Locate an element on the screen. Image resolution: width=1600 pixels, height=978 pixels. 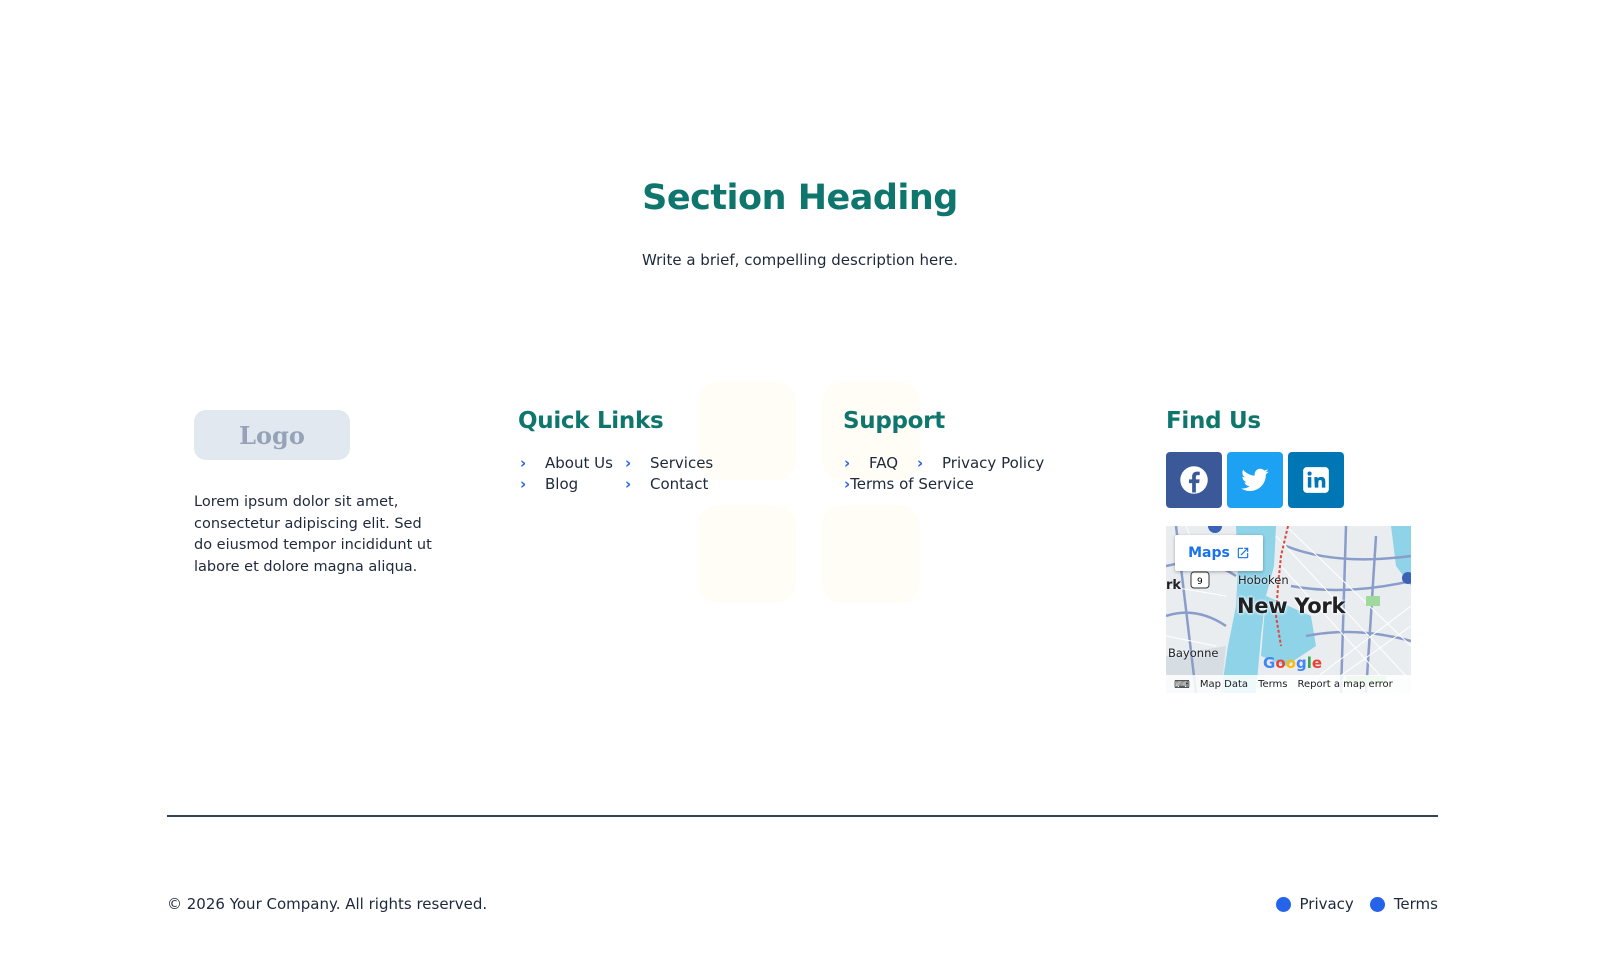
legal-links: Privacy Terms is located at coordinates (1356, 904).